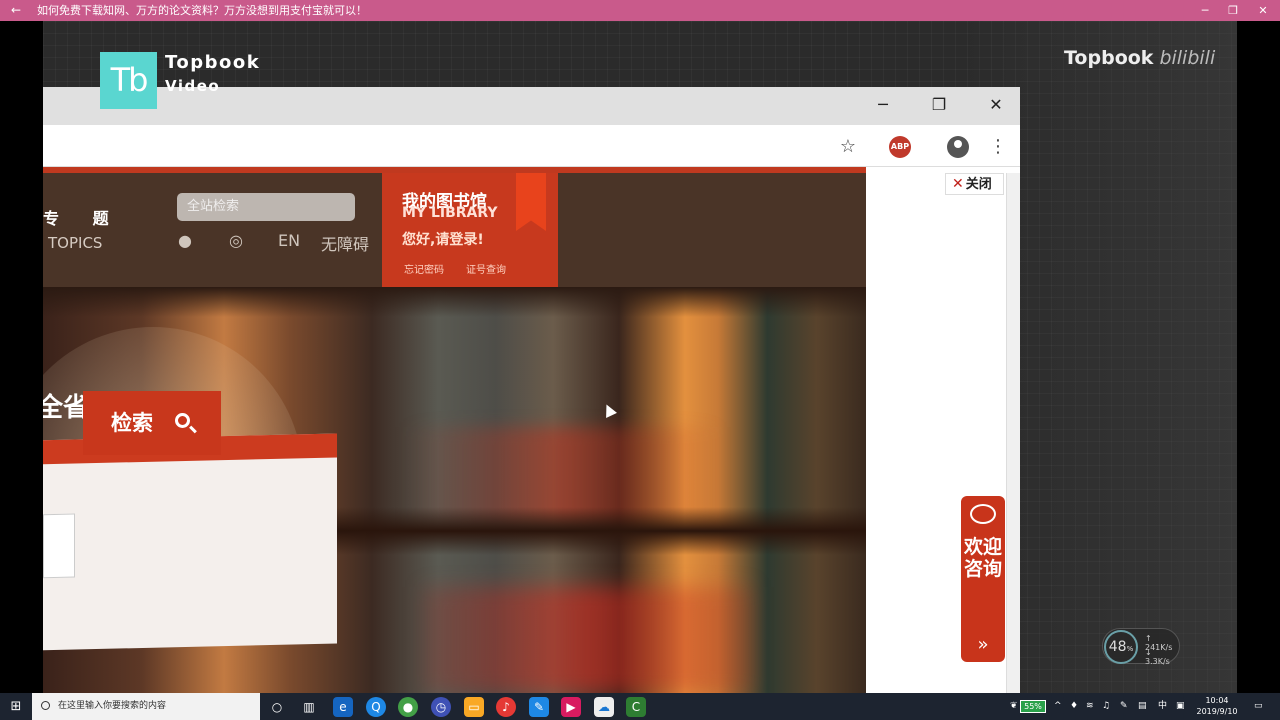  Describe the element at coordinates (1217, 706) in the screenshot. I see `taskbar-clock: 10:04 2019/9/10` at that location.